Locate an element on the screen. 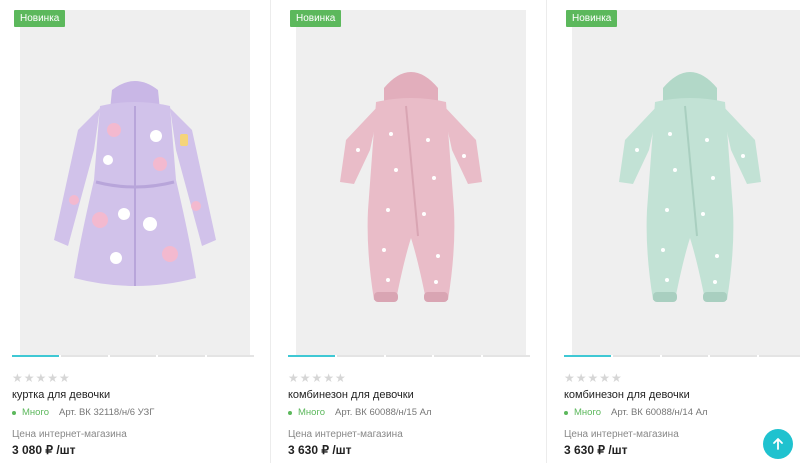 The height and width of the screenshot is (463, 800). stock-info: Много Арт. ВК 60088/н/15 Ал is located at coordinates (360, 412).